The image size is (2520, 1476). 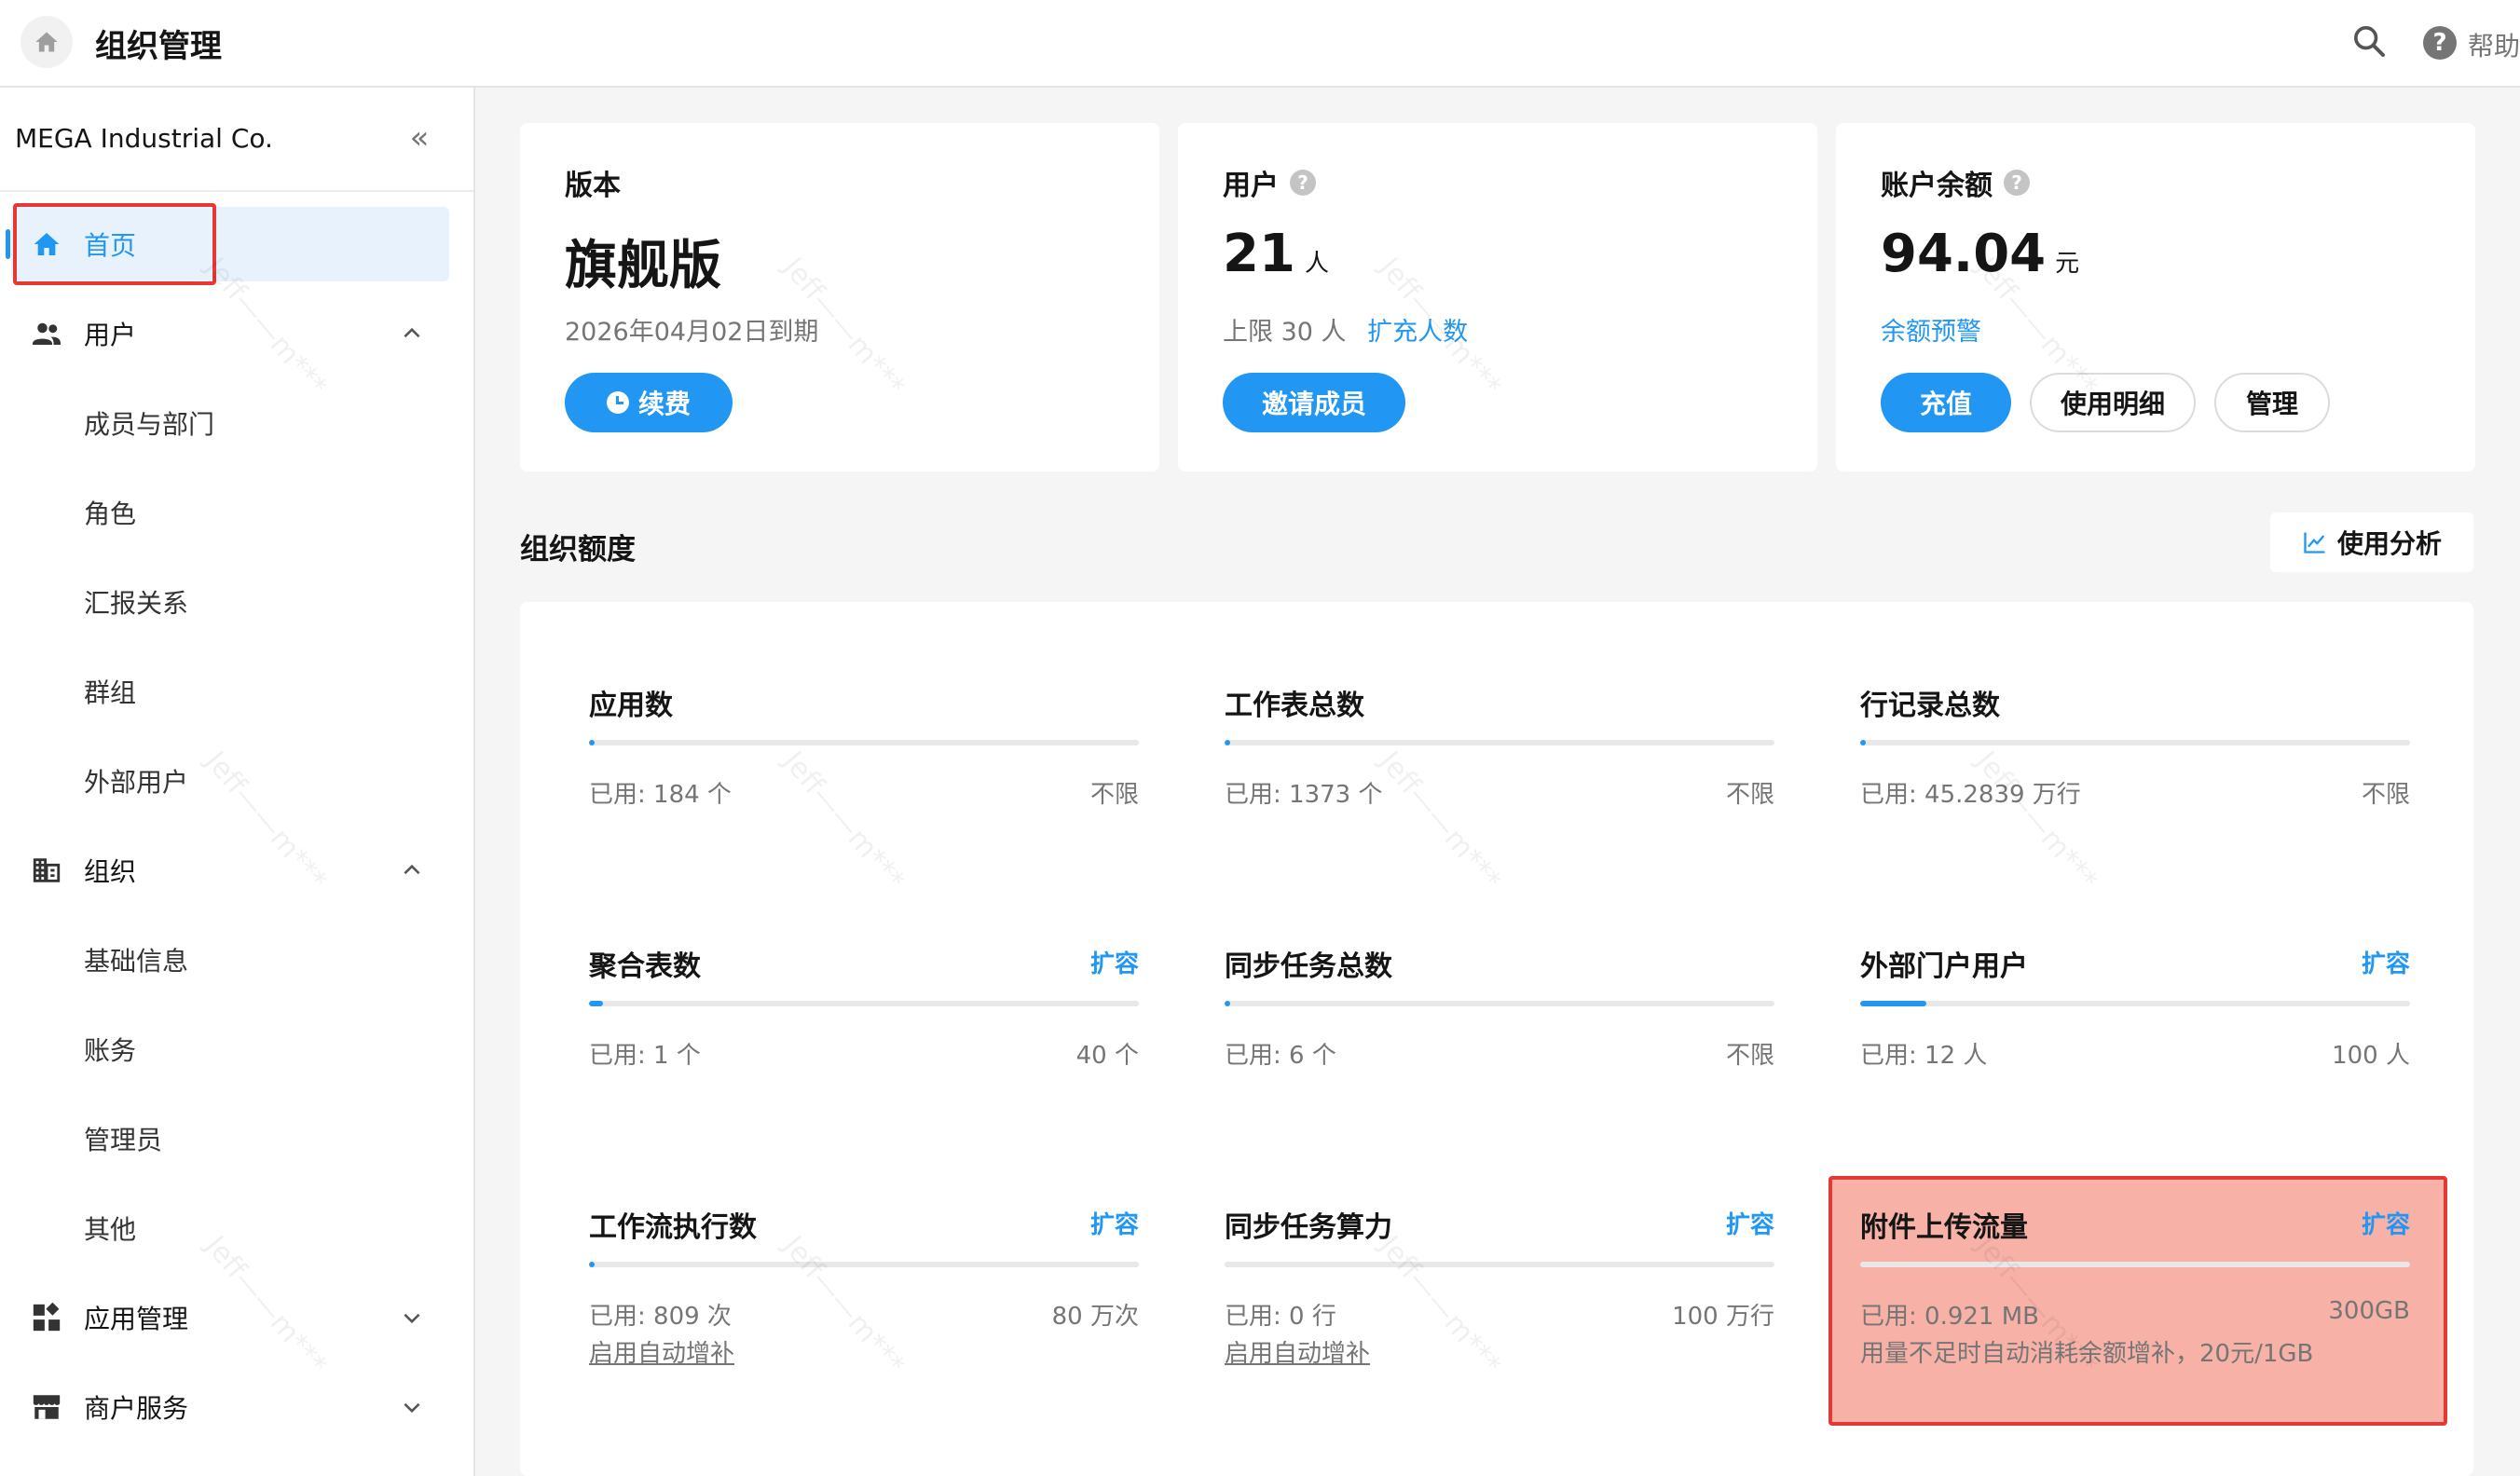 What do you see at coordinates (46, 1317) in the screenshot?
I see `apps-icon` at bounding box center [46, 1317].